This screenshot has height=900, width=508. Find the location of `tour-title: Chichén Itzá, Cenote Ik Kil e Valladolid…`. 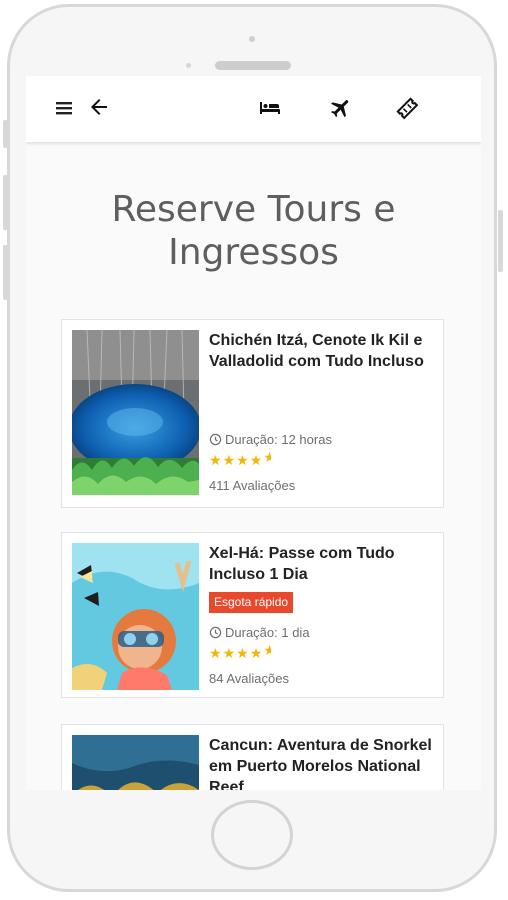

tour-title: Chichén Itzá, Cenote Ik Kil e Valladolid… is located at coordinates (323, 351).